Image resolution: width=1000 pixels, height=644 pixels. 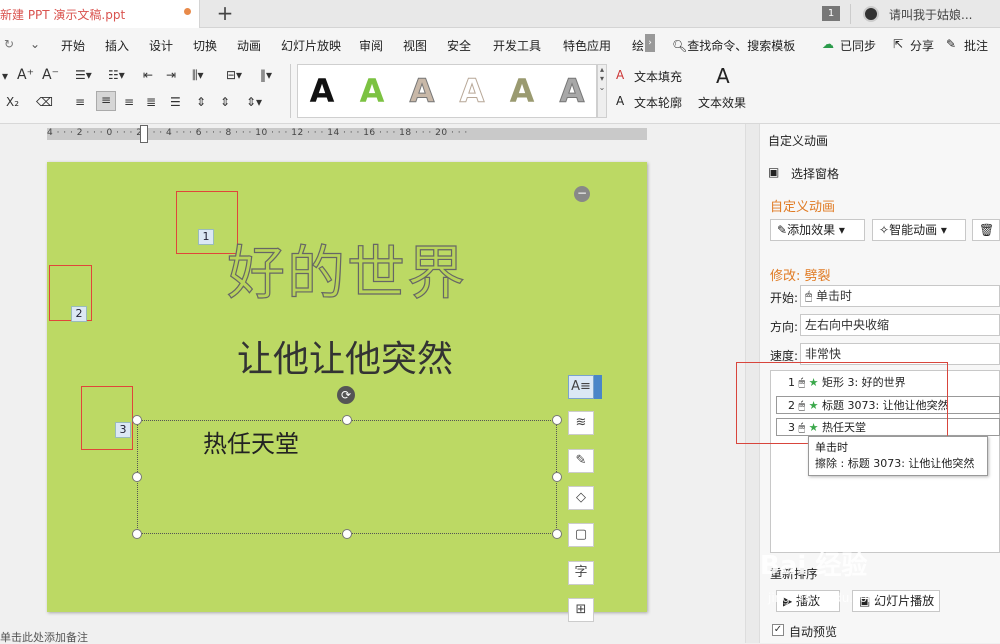 I want to click on line-spacing-icon: ‖▾, so click(x=266, y=75).